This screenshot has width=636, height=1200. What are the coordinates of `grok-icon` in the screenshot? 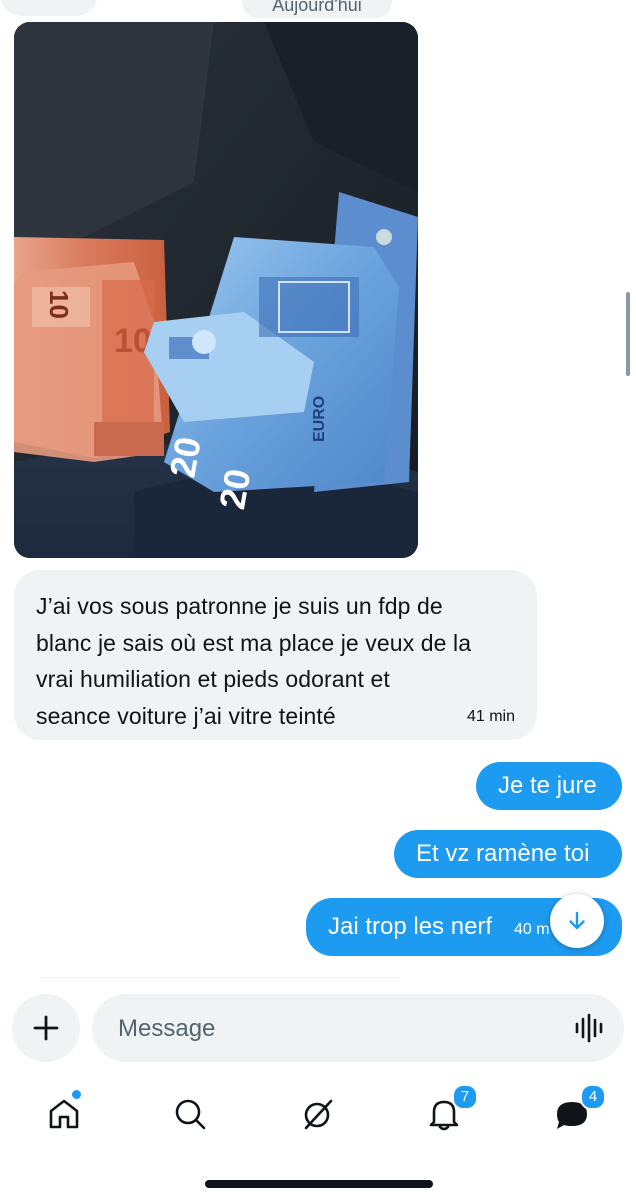 It's located at (318, 1114).